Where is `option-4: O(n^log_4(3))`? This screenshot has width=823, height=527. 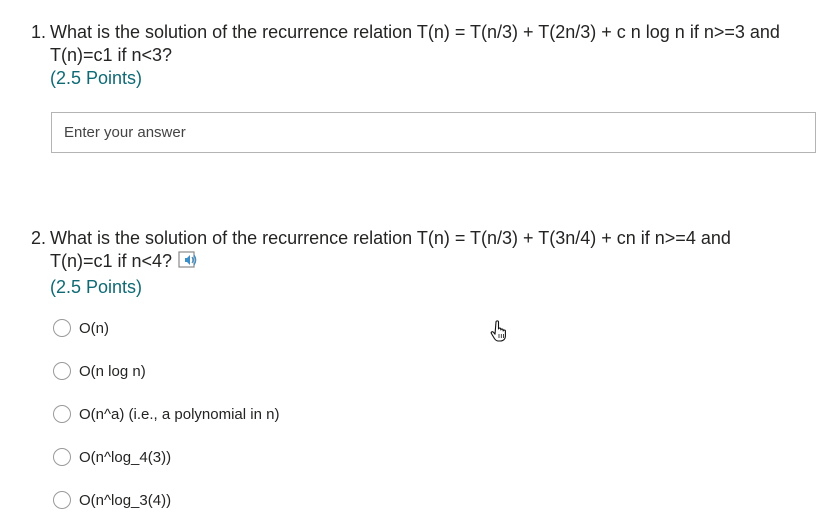
option-4: O(n^log_4(3)) is located at coordinates (112, 457).